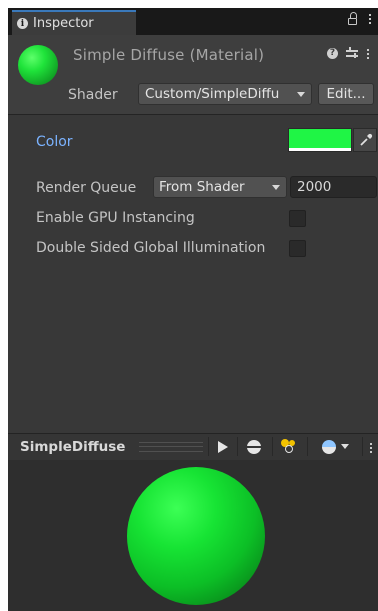  Describe the element at coordinates (297, 218) in the screenshot. I see `gpu-instancing-checkbox` at that location.